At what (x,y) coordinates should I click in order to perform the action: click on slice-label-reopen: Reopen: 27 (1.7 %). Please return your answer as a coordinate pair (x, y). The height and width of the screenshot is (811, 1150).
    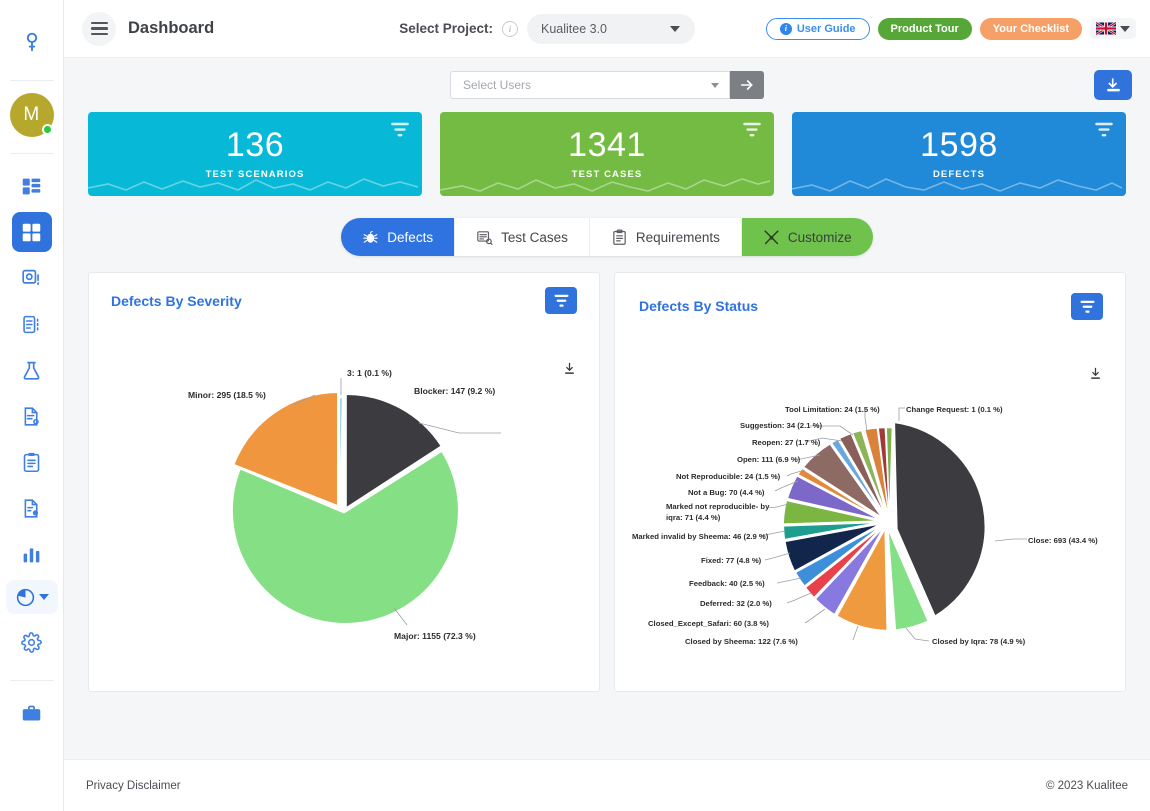
    Looking at the image, I should click on (786, 442).